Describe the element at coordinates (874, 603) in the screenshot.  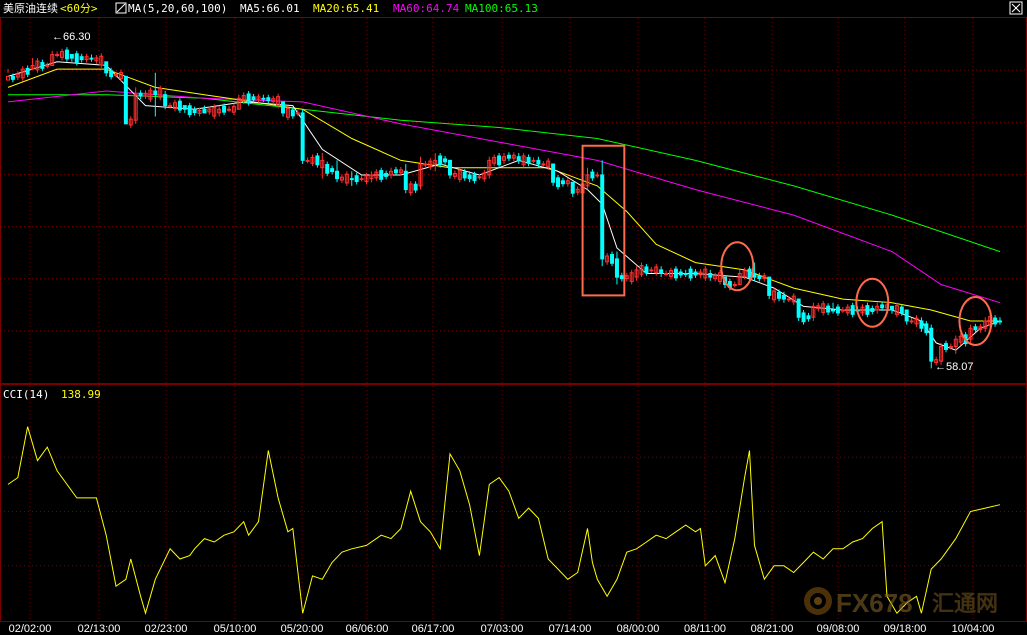
I see `watermark-text: FX678` at that location.